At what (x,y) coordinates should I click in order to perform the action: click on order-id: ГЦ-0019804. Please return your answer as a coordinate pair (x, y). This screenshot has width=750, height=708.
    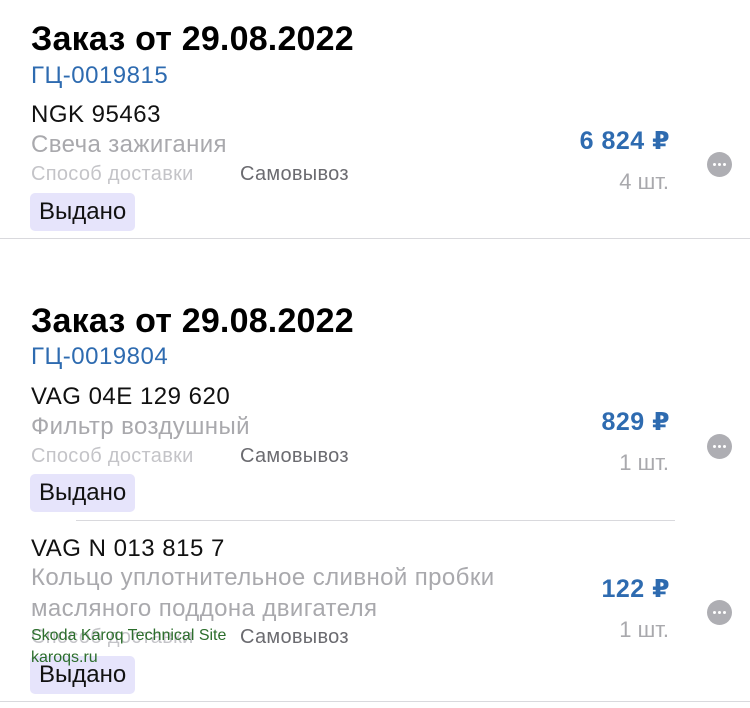
    Looking at the image, I should click on (99, 357).